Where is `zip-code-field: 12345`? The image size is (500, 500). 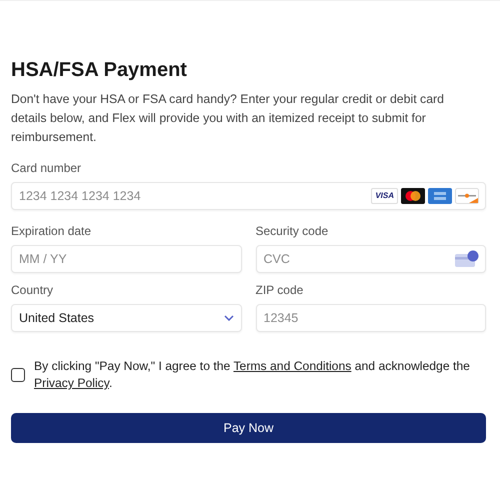
zip-code-field: 12345 is located at coordinates (371, 318).